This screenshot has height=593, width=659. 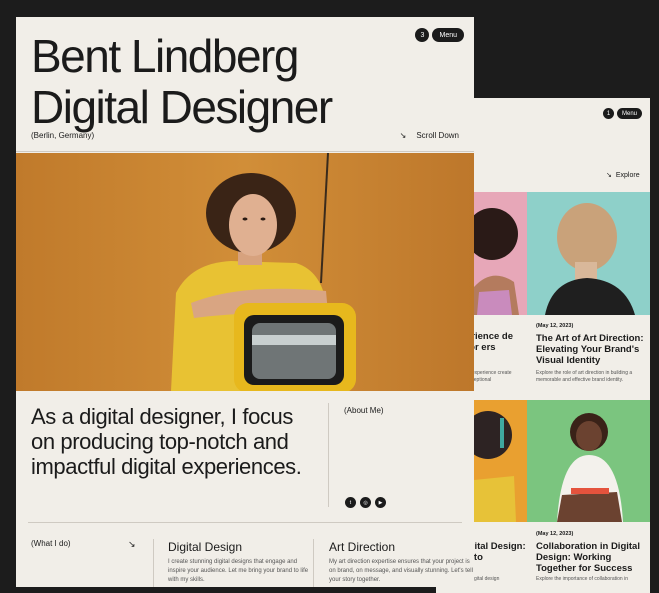 I want to click on title-line-1: Bent Lindberg, so click(x=165, y=56).